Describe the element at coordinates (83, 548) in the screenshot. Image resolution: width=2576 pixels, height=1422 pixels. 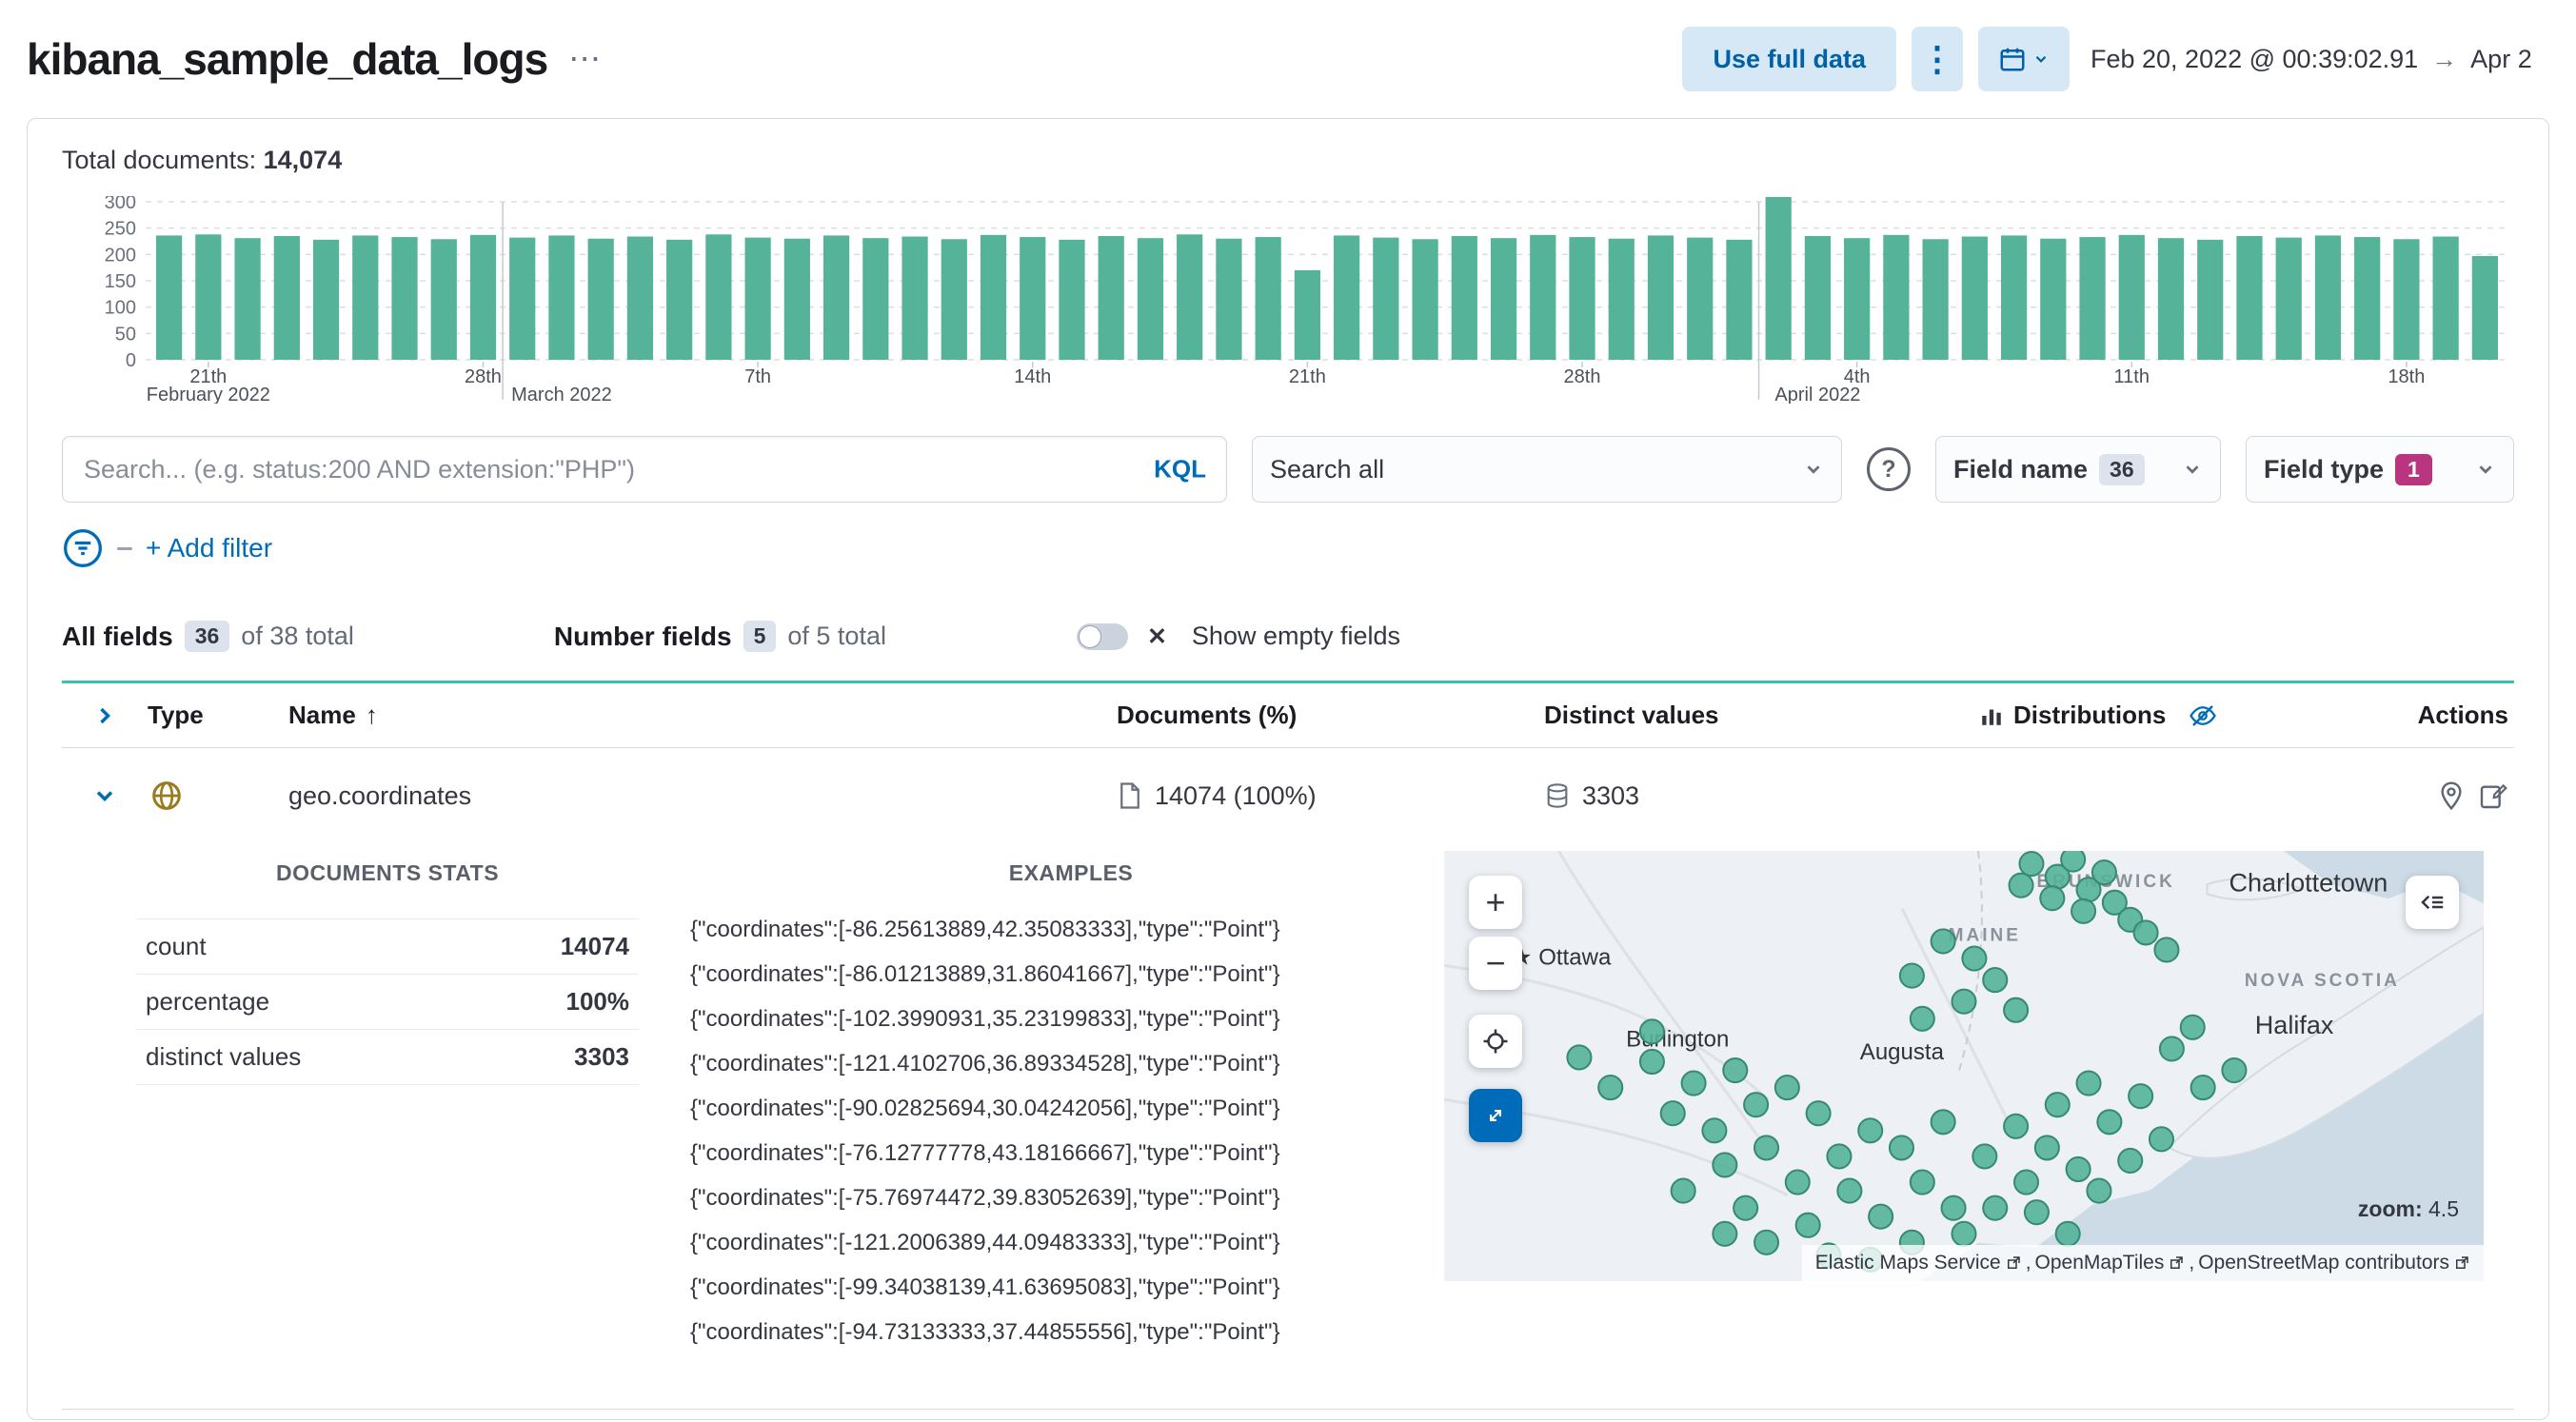
I see `filter-icon` at that location.